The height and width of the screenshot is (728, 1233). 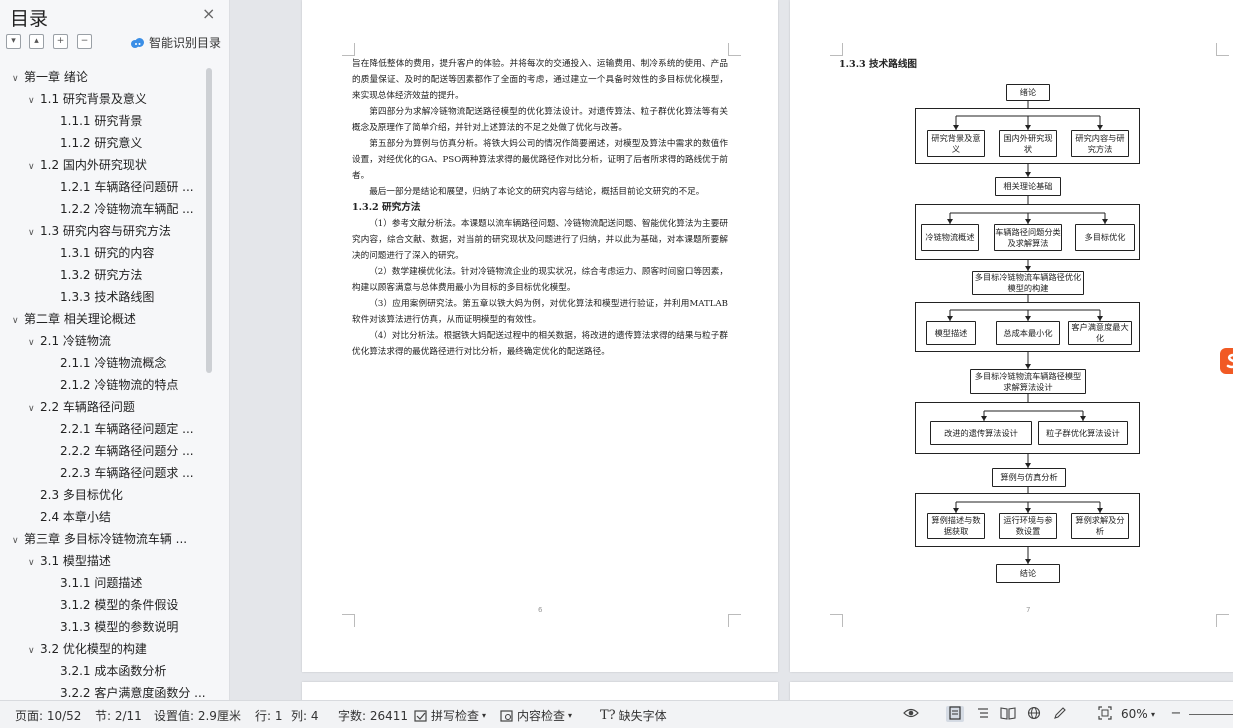 I want to click on toc-item-label: 1.3.1 研究的内容, so click(x=107, y=253).